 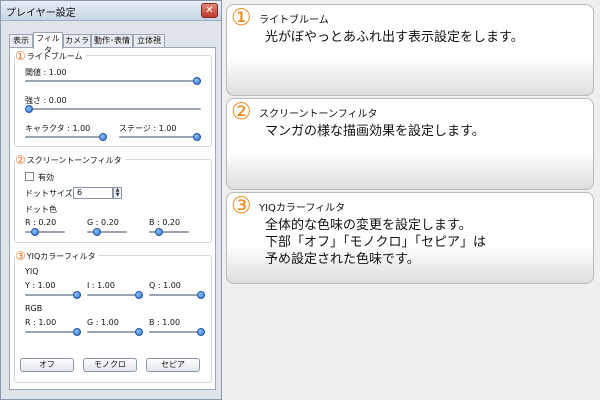 I want to click on close-button: ✕, so click(x=209, y=10).